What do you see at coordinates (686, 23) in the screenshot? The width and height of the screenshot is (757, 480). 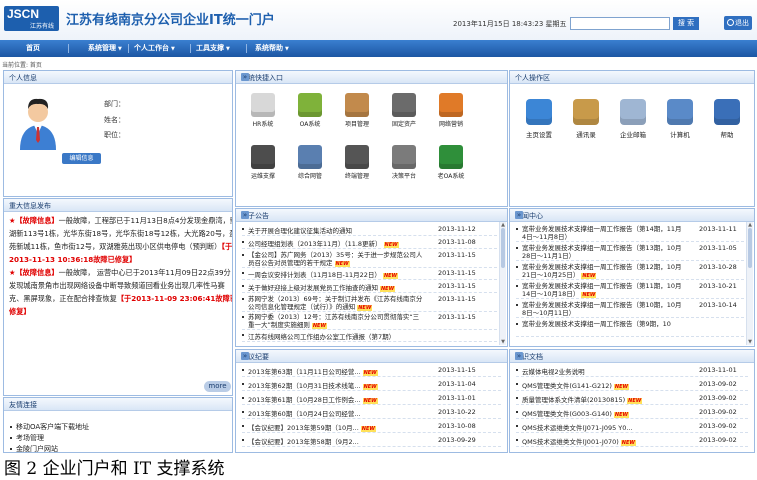 I see `search-button: 搜 索` at bounding box center [686, 23].